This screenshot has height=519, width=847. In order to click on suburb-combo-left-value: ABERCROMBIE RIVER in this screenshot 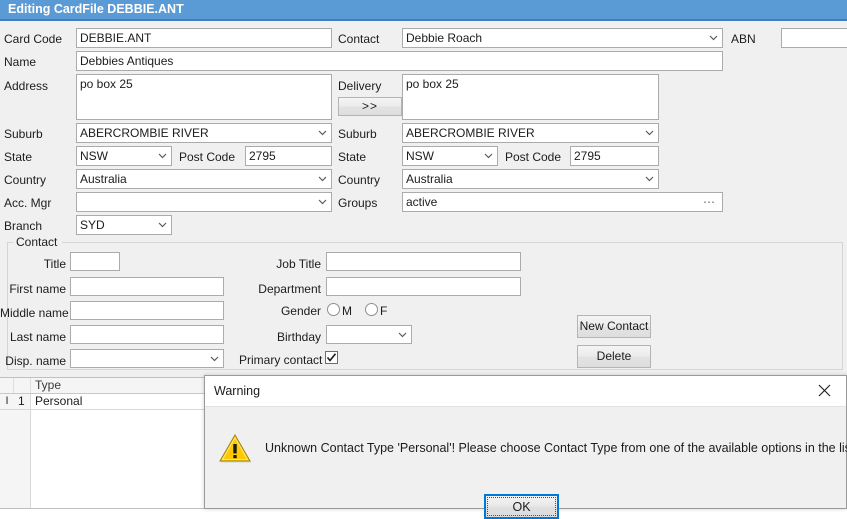, I will do `click(144, 133)`.